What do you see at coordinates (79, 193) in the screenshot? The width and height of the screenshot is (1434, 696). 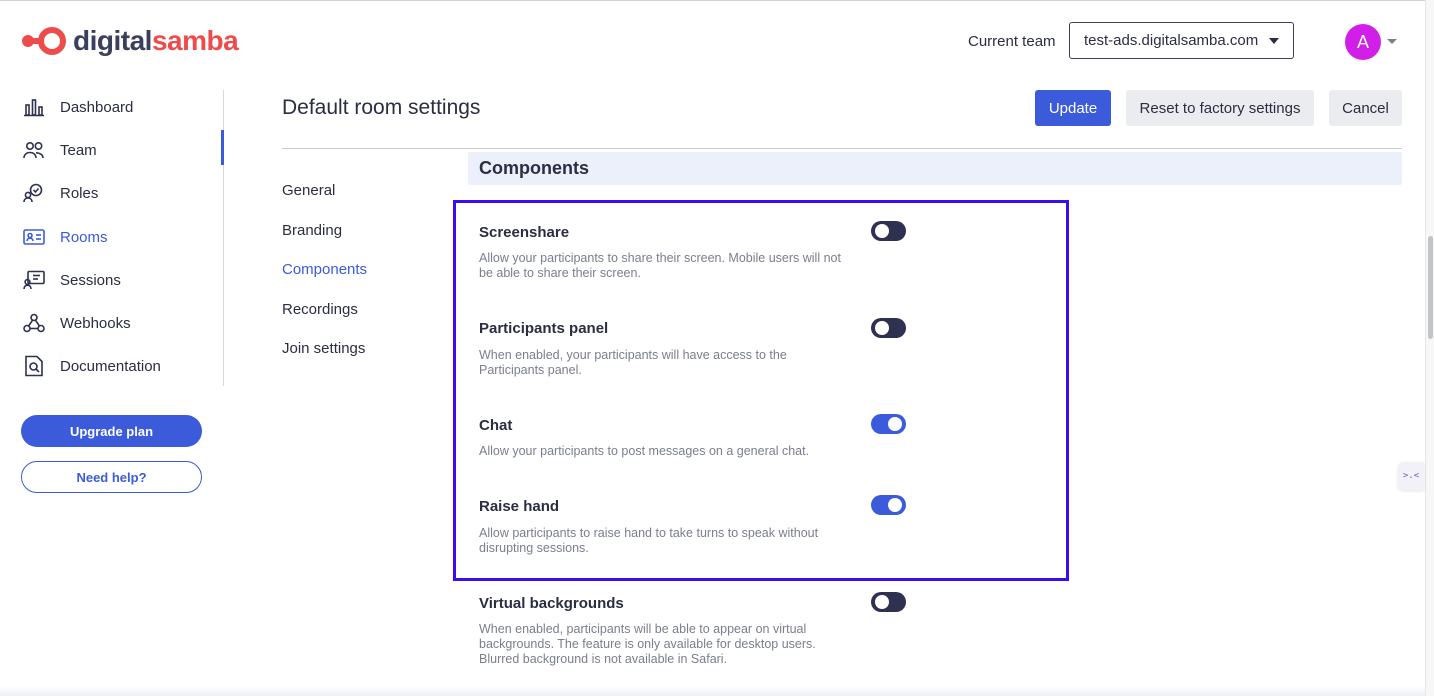 I see `sidebar-item-label: Roles` at bounding box center [79, 193].